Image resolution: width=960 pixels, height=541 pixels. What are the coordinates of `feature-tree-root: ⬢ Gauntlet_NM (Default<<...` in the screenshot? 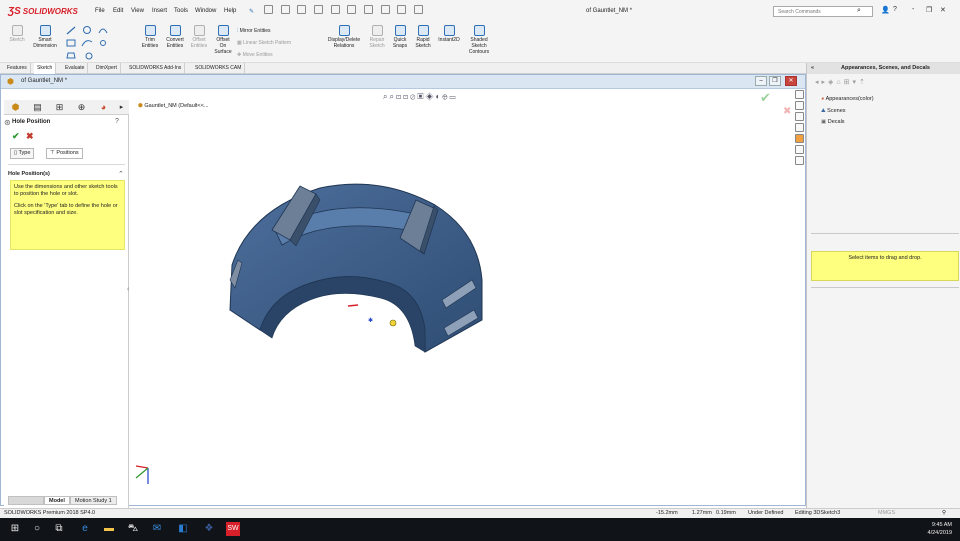 It's located at (173, 106).